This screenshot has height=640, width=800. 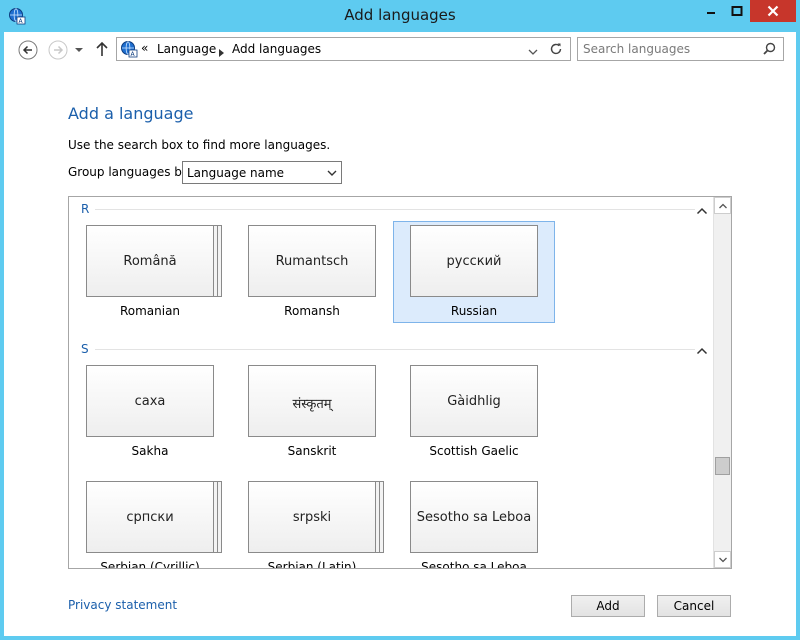 I want to click on language-card: Gàidhlig, so click(x=474, y=401).